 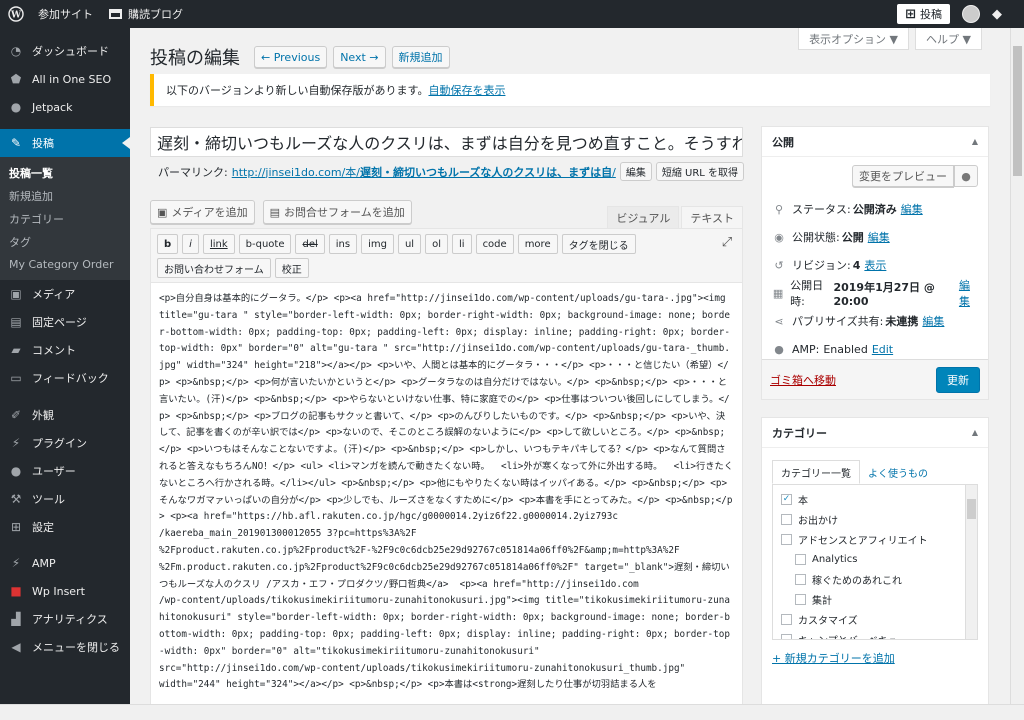 What do you see at coordinates (15, 14) in the screenshot?
I see `wordpress-logo-icon: W` at bounding box center [15, 14].